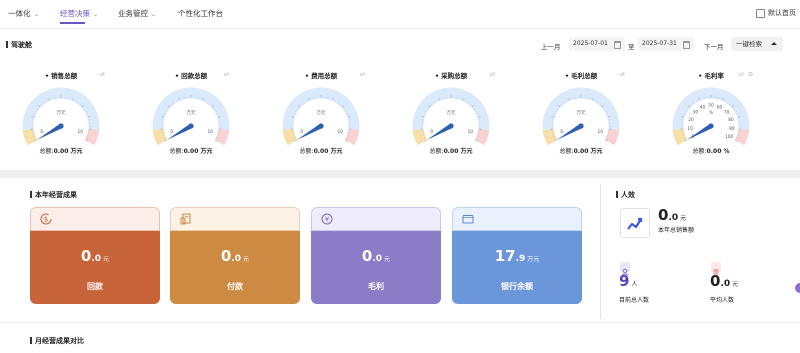  Describe the element at coordinates (750, 74) in the screenshot. I see `settings-icon: ⚙` at that location.